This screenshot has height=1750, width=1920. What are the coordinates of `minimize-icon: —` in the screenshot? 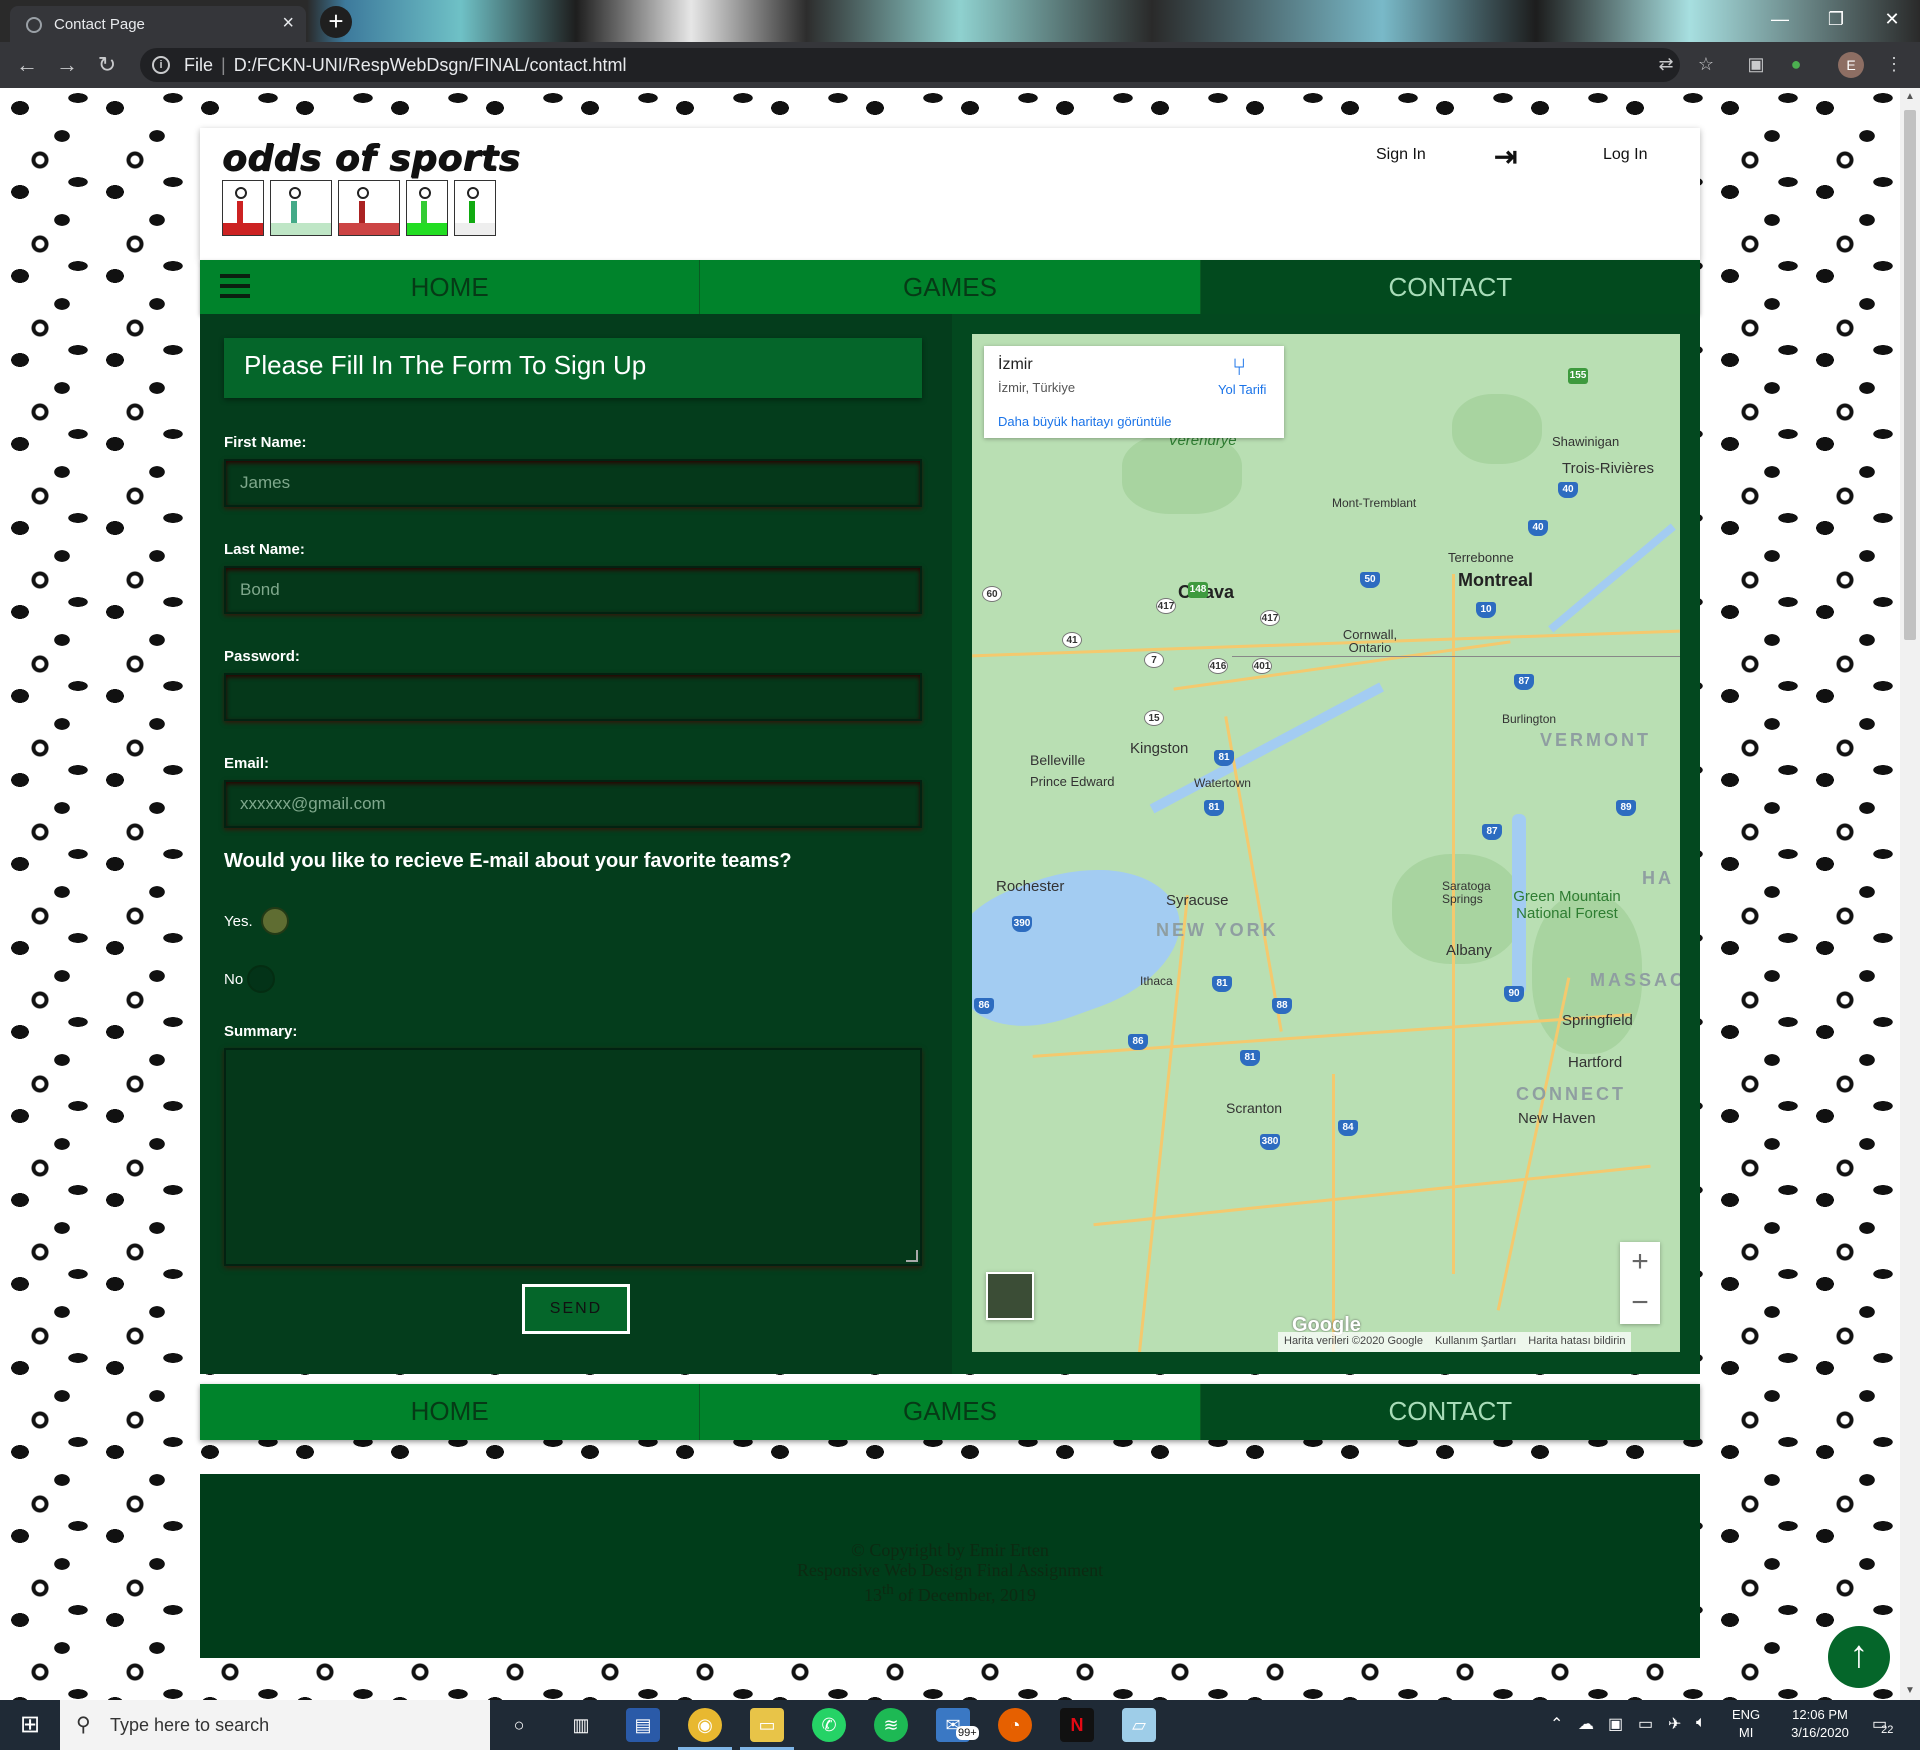 It's located at (1780, 21).